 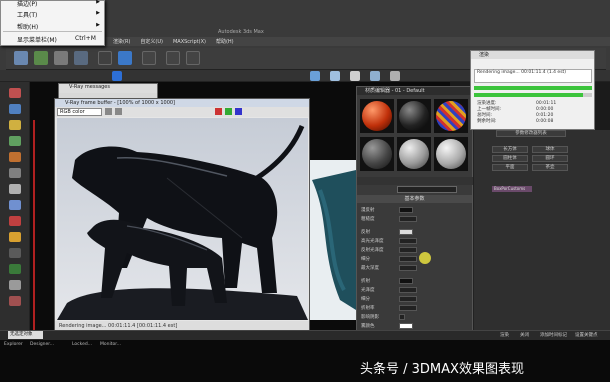 I want to click on environment-icon, so click(x=395, y=76).